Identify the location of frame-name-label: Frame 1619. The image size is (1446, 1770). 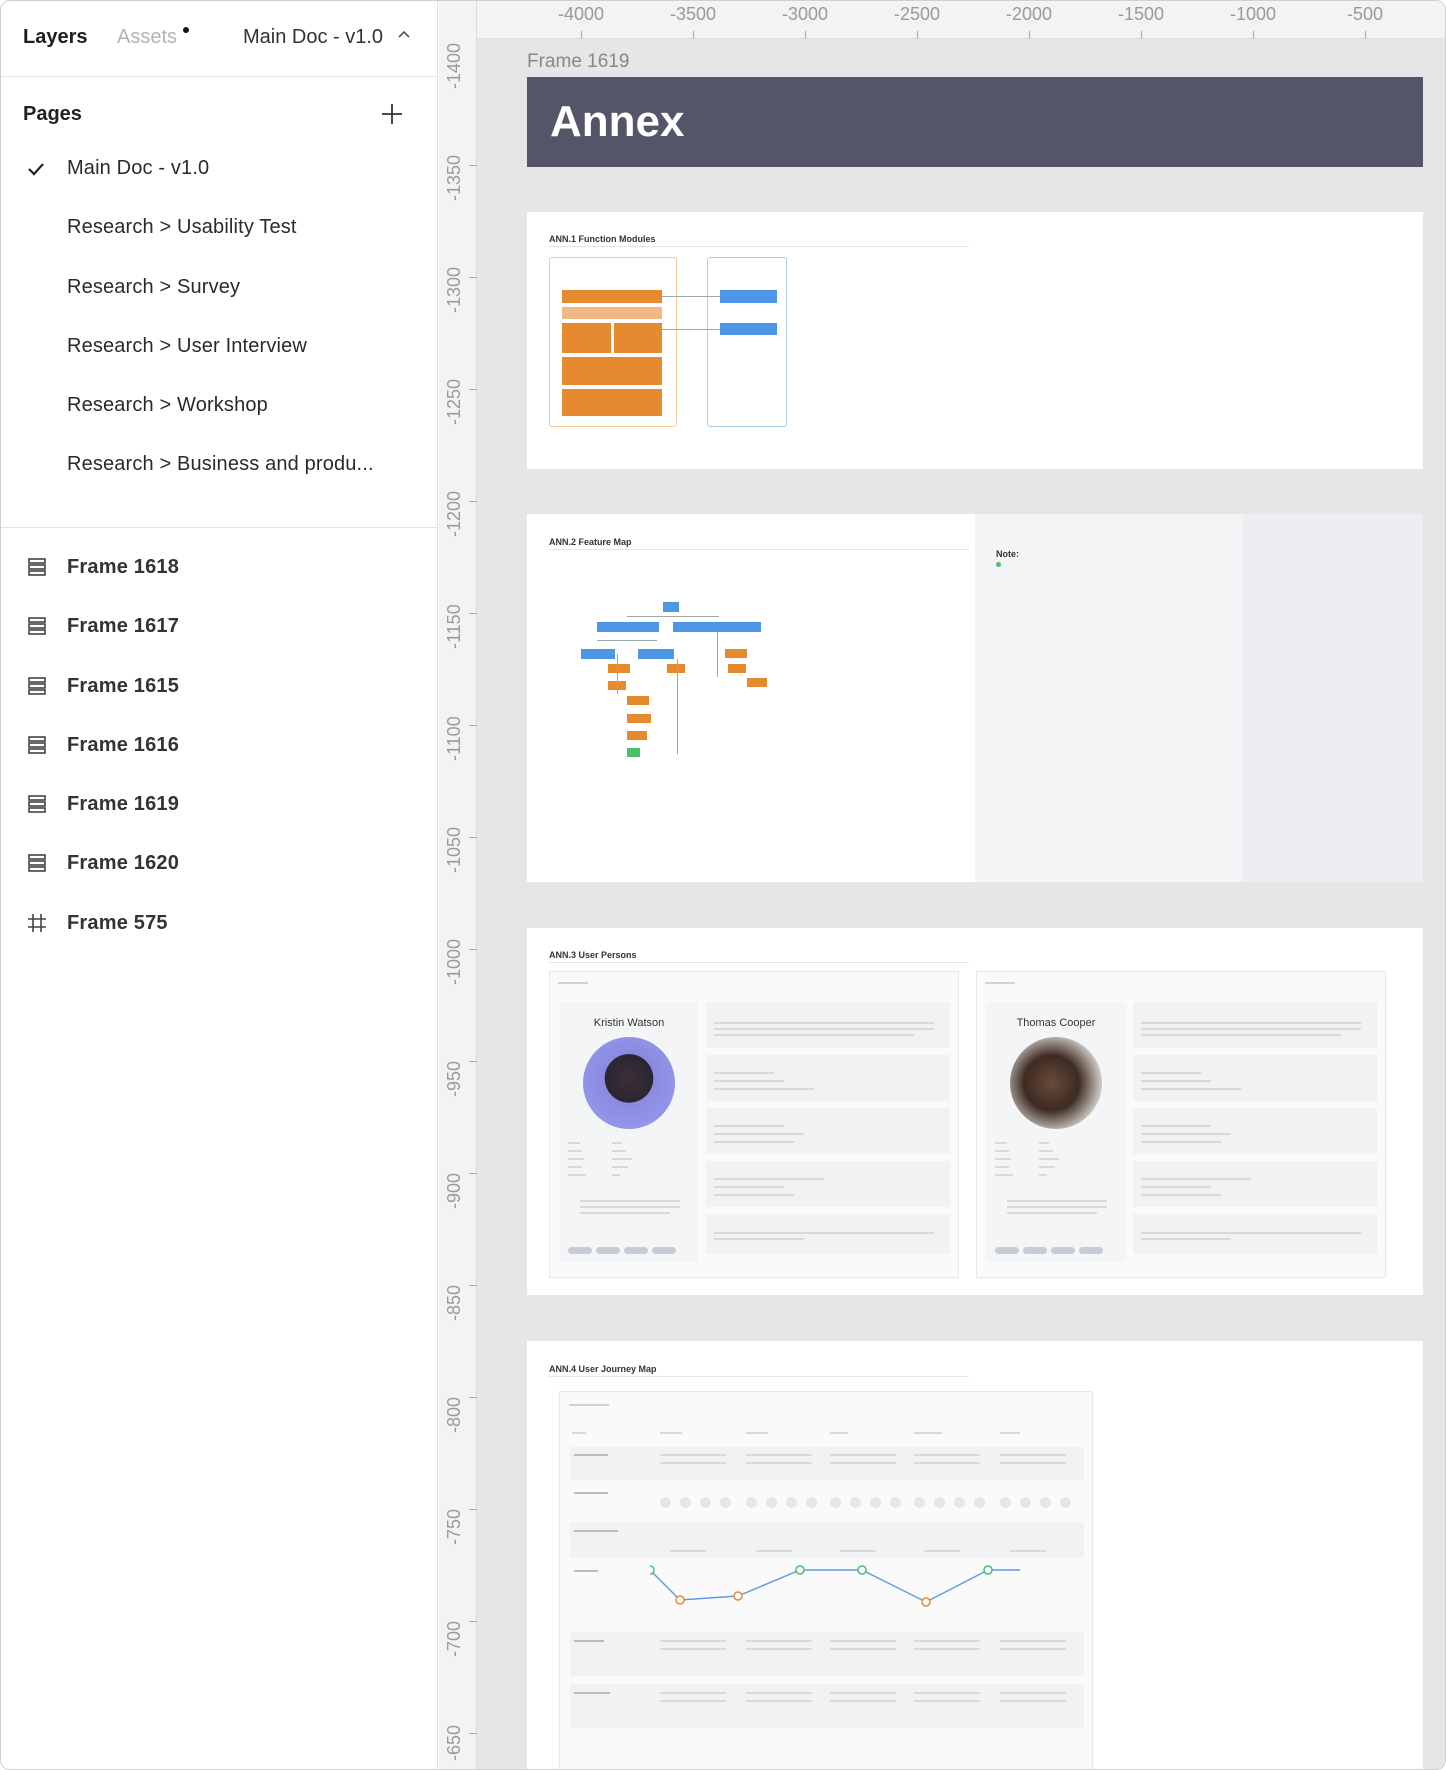
(578, 62).